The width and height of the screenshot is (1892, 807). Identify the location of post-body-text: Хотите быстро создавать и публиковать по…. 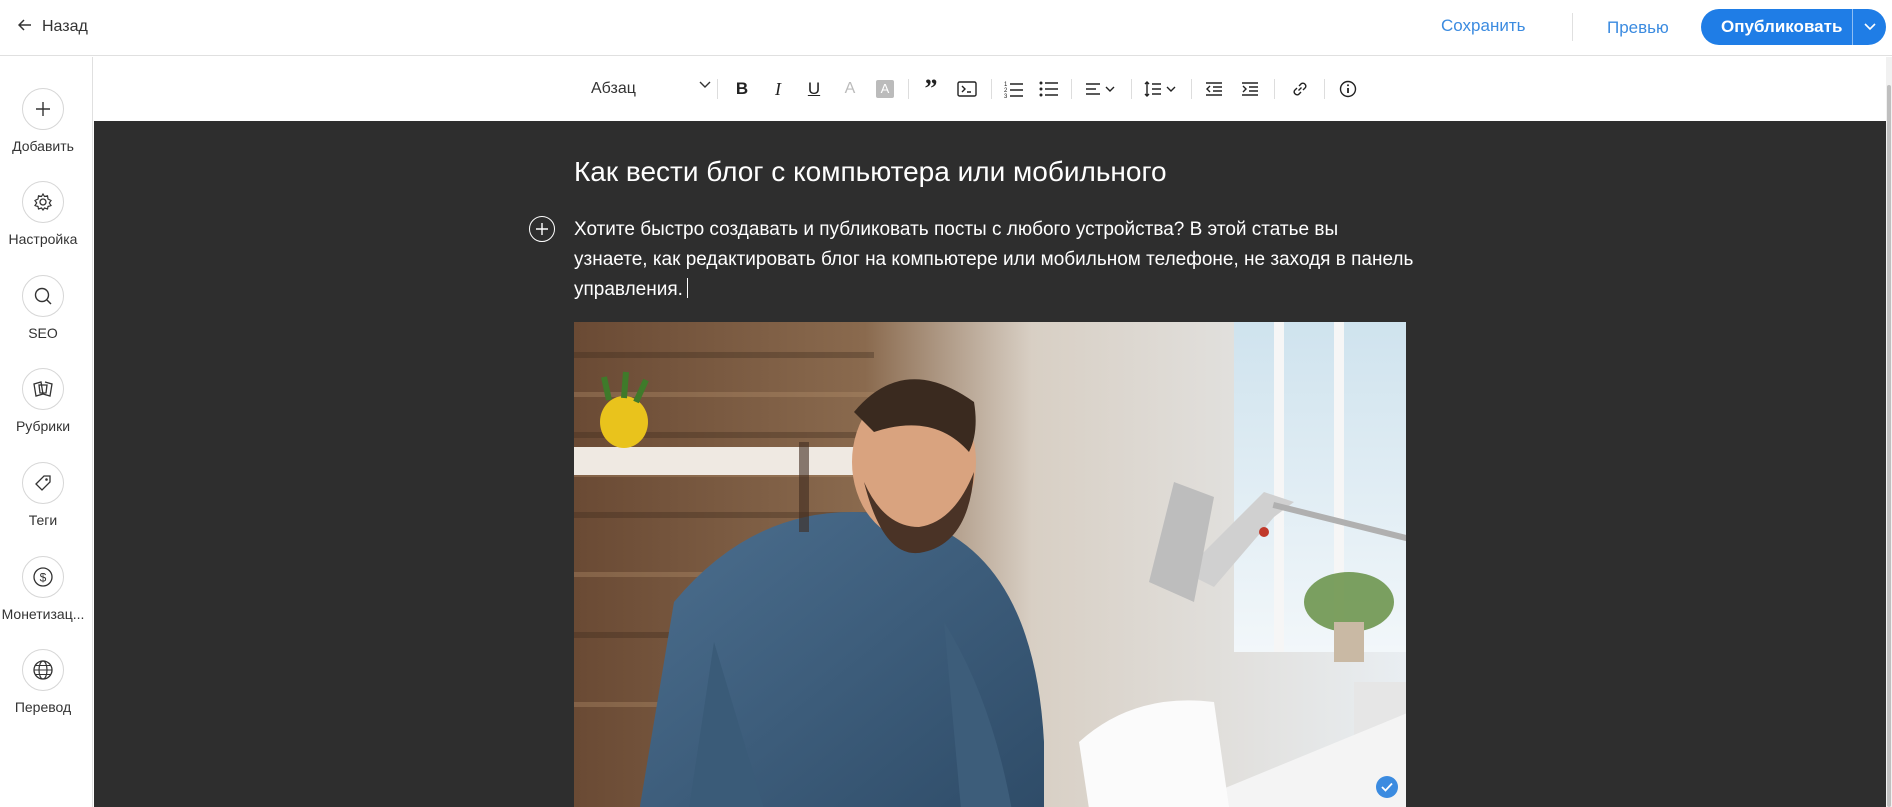
(994, 259).